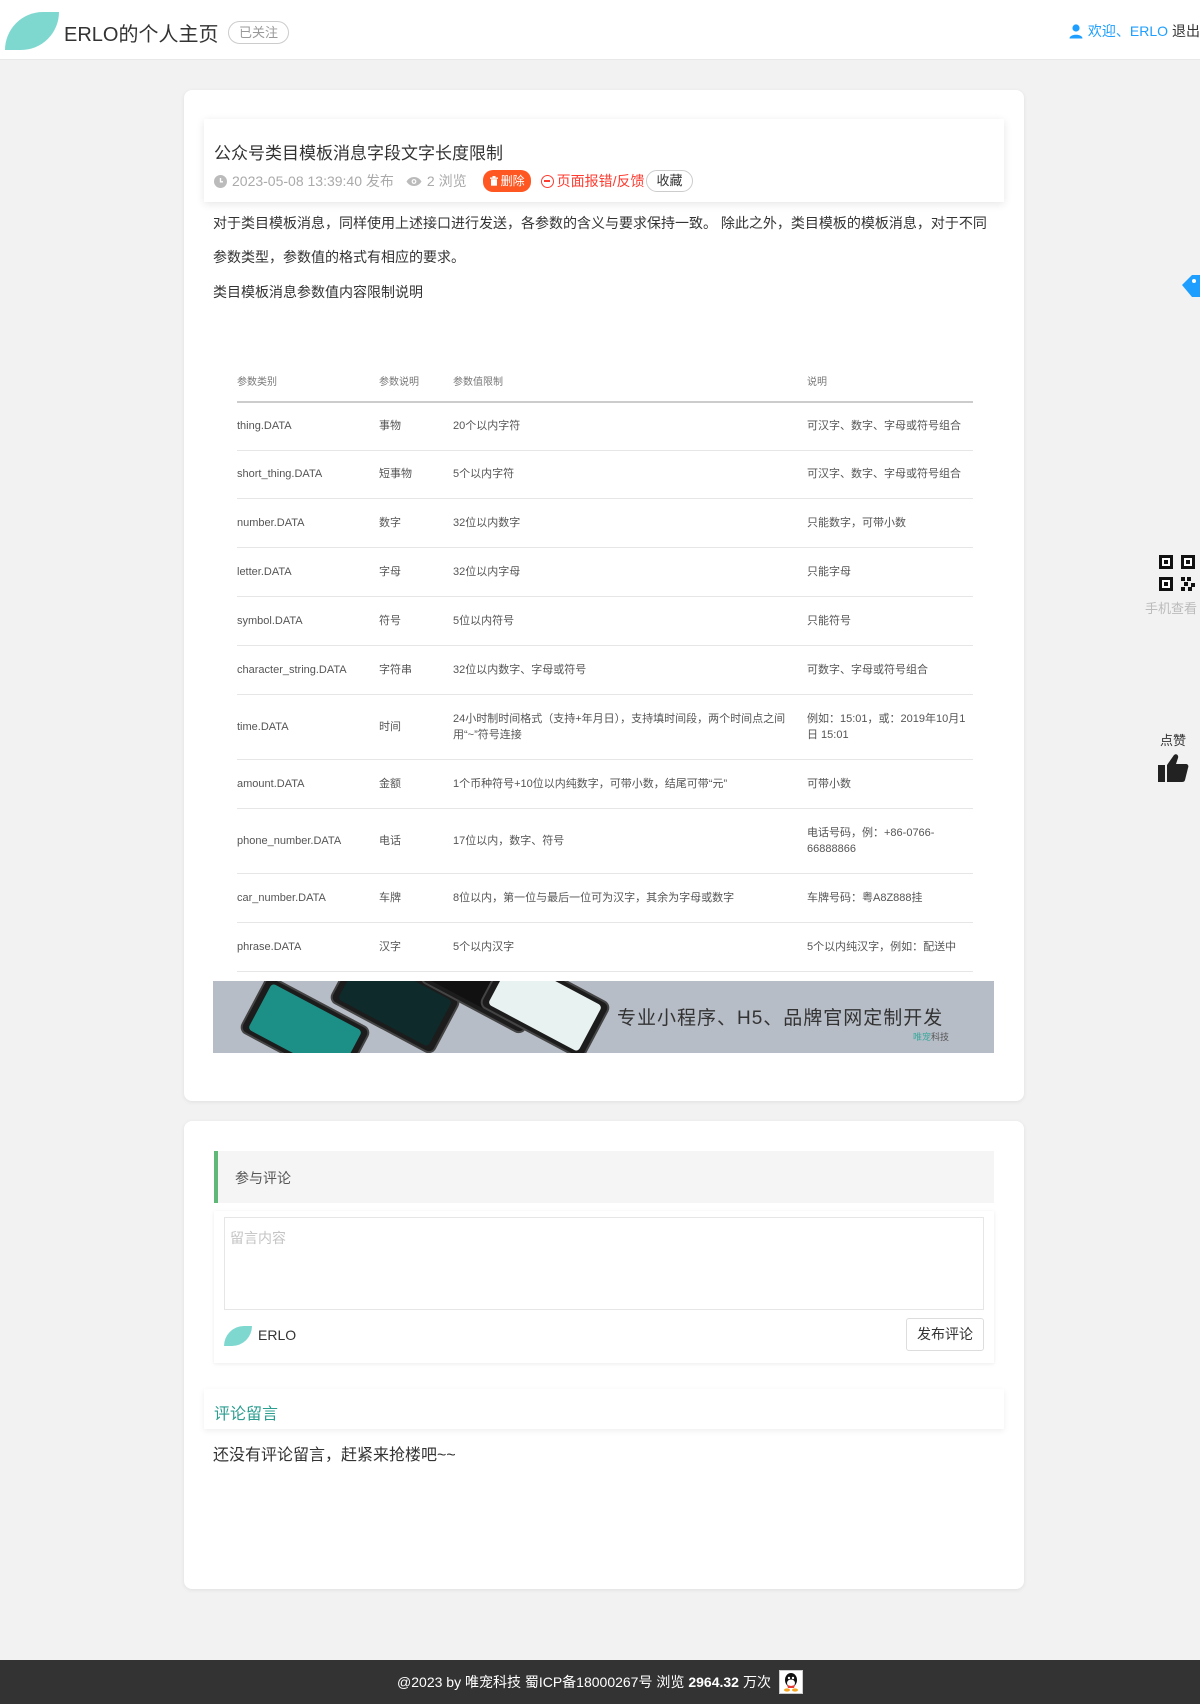  I want to click on qq-icon, so click(790, 1682).